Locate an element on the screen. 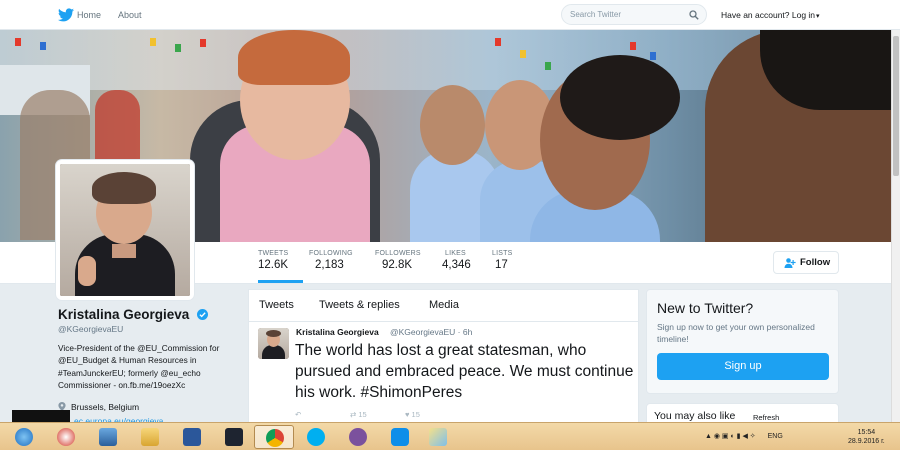 The height and width of the screenshot is (450, 900). explorer-taskbar-button is located at coordinates (150, 437).